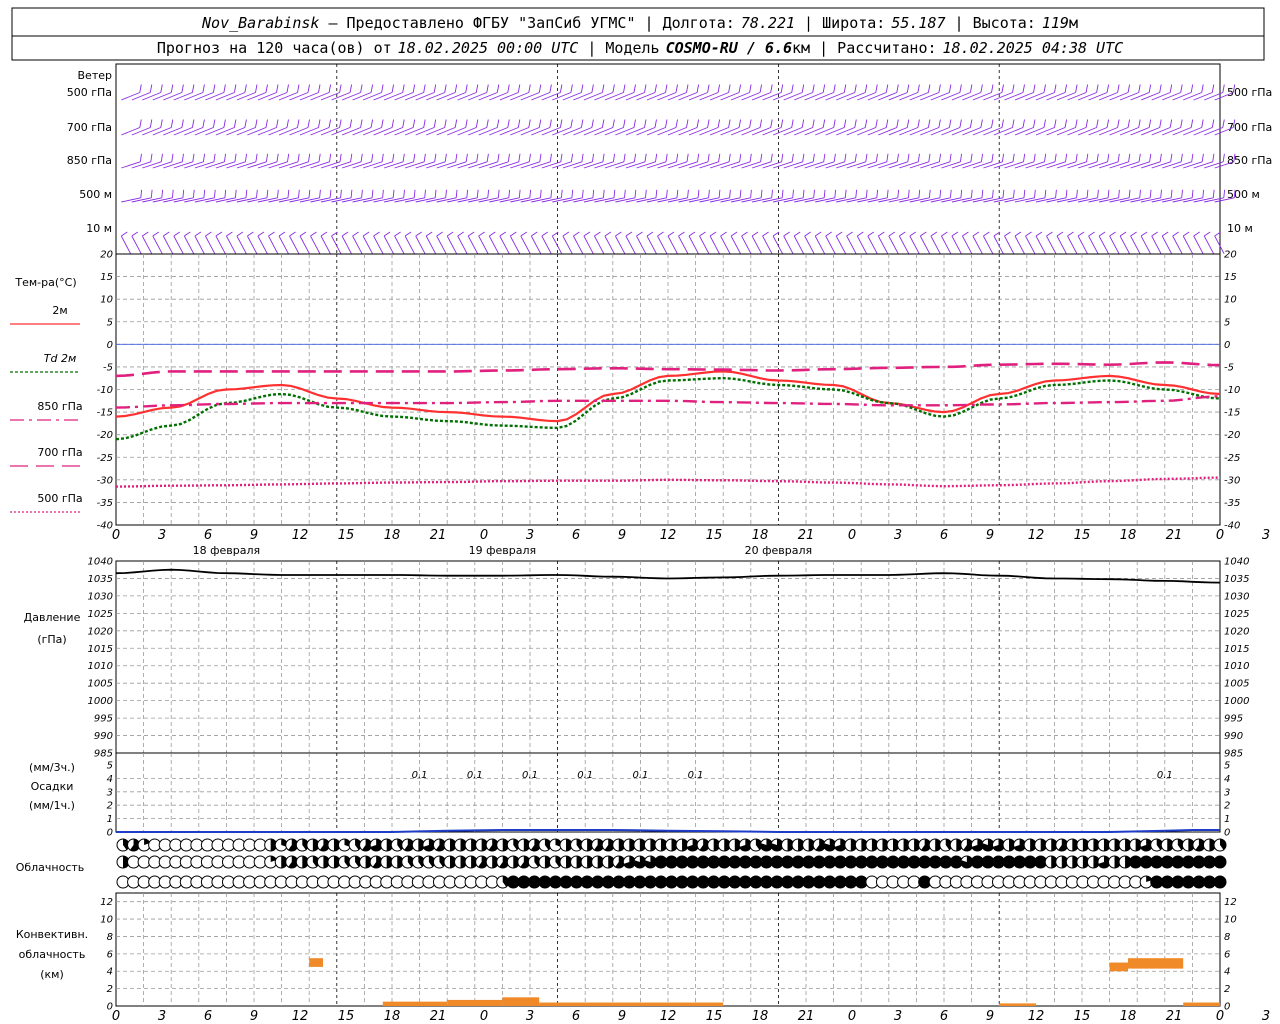 Image resolution: width=1280 pixels, height=1024 pixels. Describe the element at coordinates (990, 1016) in the screenshot. I see `conv-x-tick: 9` at that location.